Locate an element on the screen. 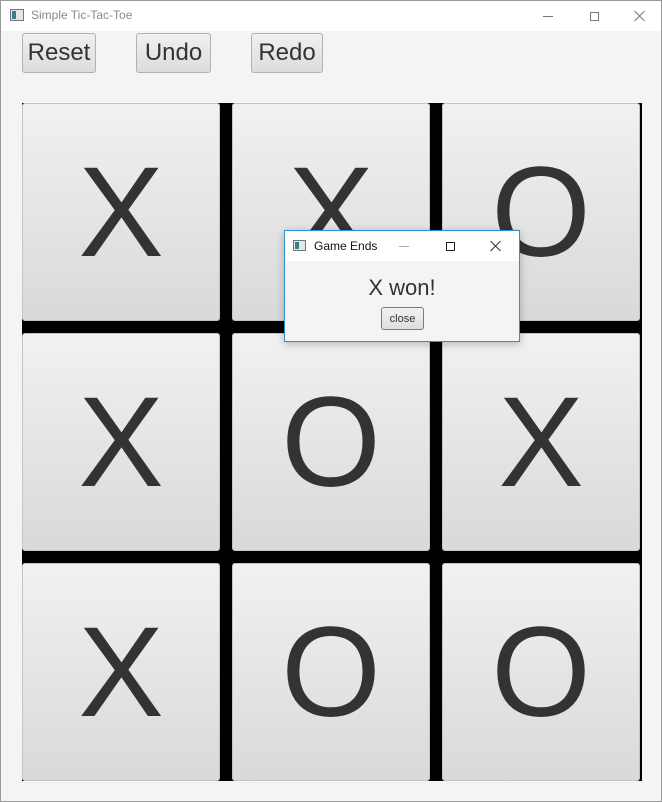 The image size is (662, 802). dialog-title: Game Ends is located at coordinates (346, 246).